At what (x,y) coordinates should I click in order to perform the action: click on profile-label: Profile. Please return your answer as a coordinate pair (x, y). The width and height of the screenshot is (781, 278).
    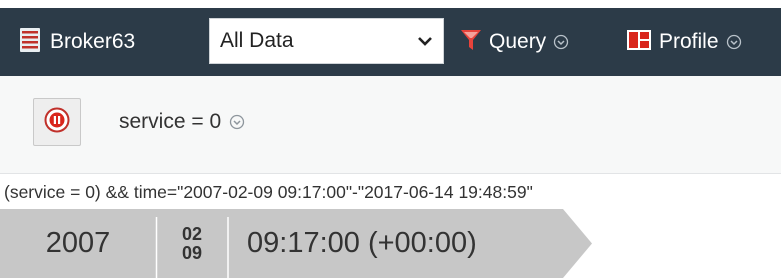
    Looking at the image, I should click on (689, 41).